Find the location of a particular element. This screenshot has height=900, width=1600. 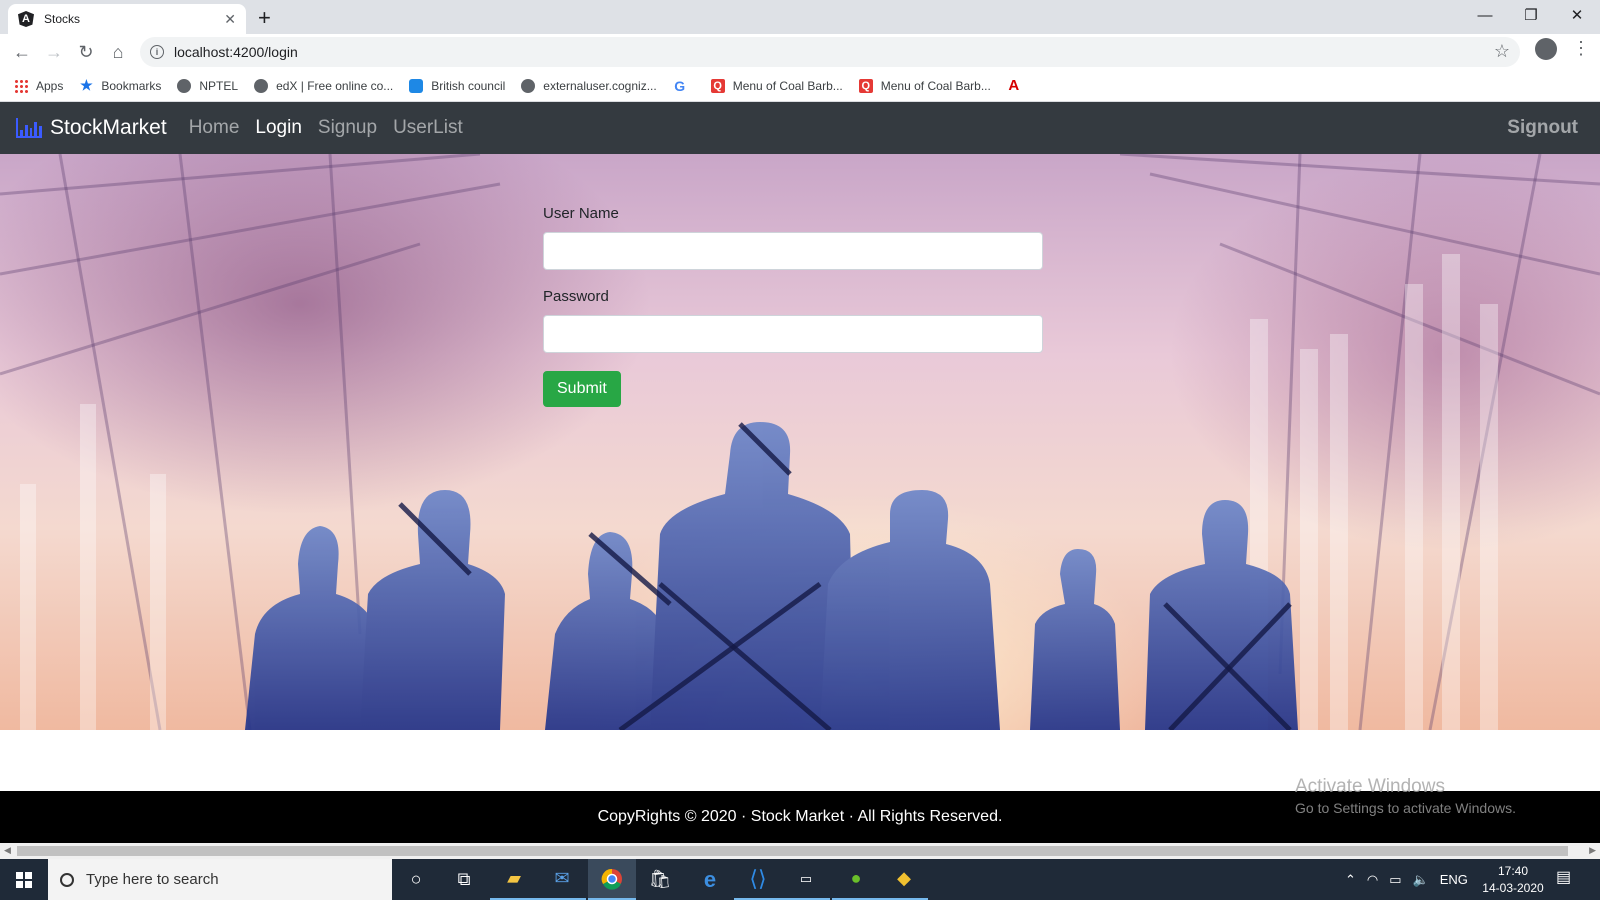

bookmark-star-icon: ☆ is located at coordinates (1502, 51).